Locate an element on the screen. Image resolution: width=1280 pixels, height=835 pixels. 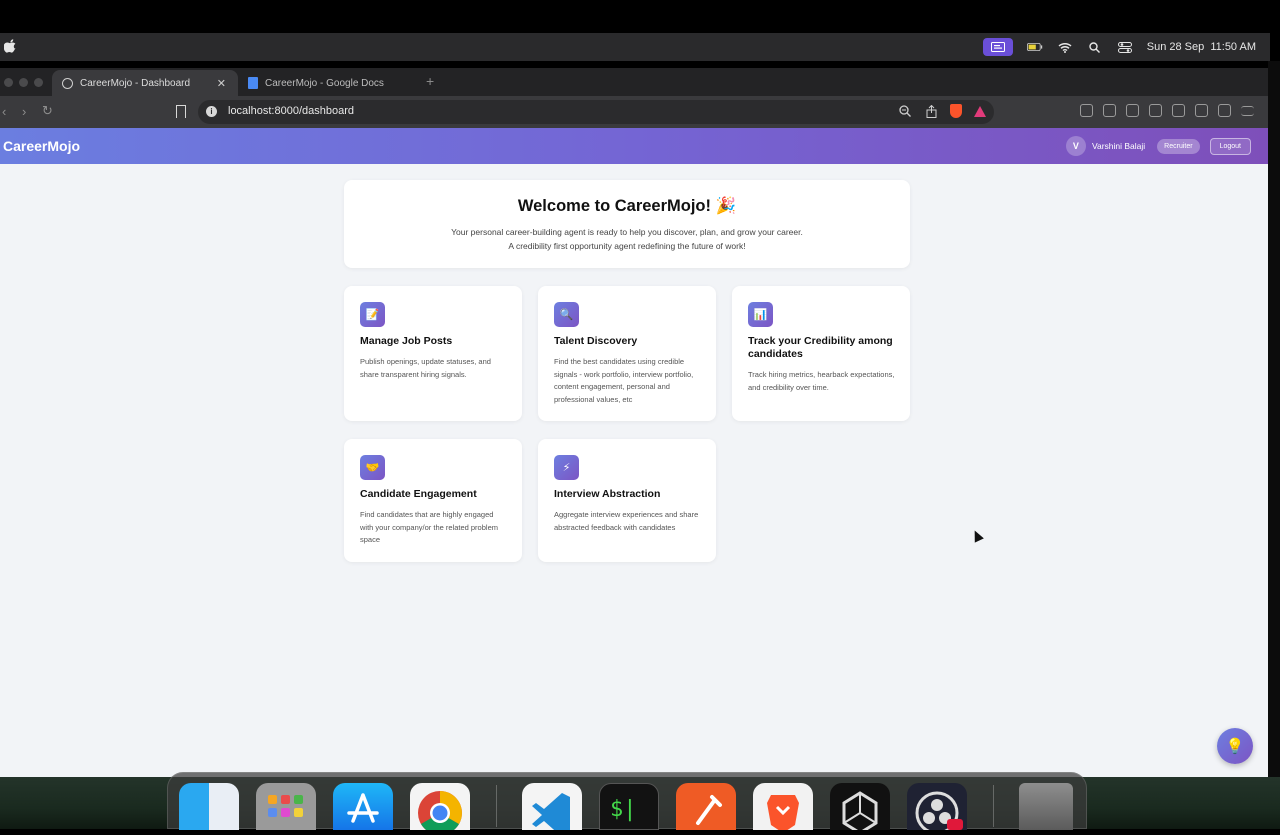
tab-title: CareerMojo - Dashboard is located at coordinates (135, 83).